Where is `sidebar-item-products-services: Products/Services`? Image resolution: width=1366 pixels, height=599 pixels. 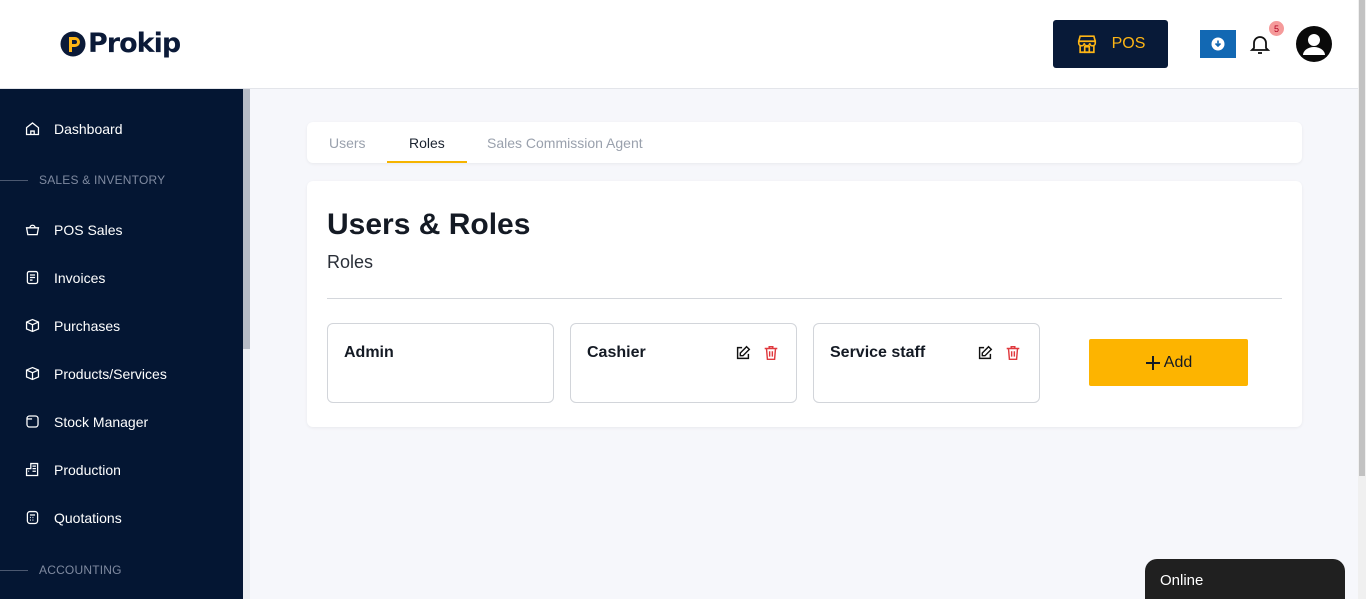
sidebar-item-products-services: Products/Services is located at coordinates (95, 373).